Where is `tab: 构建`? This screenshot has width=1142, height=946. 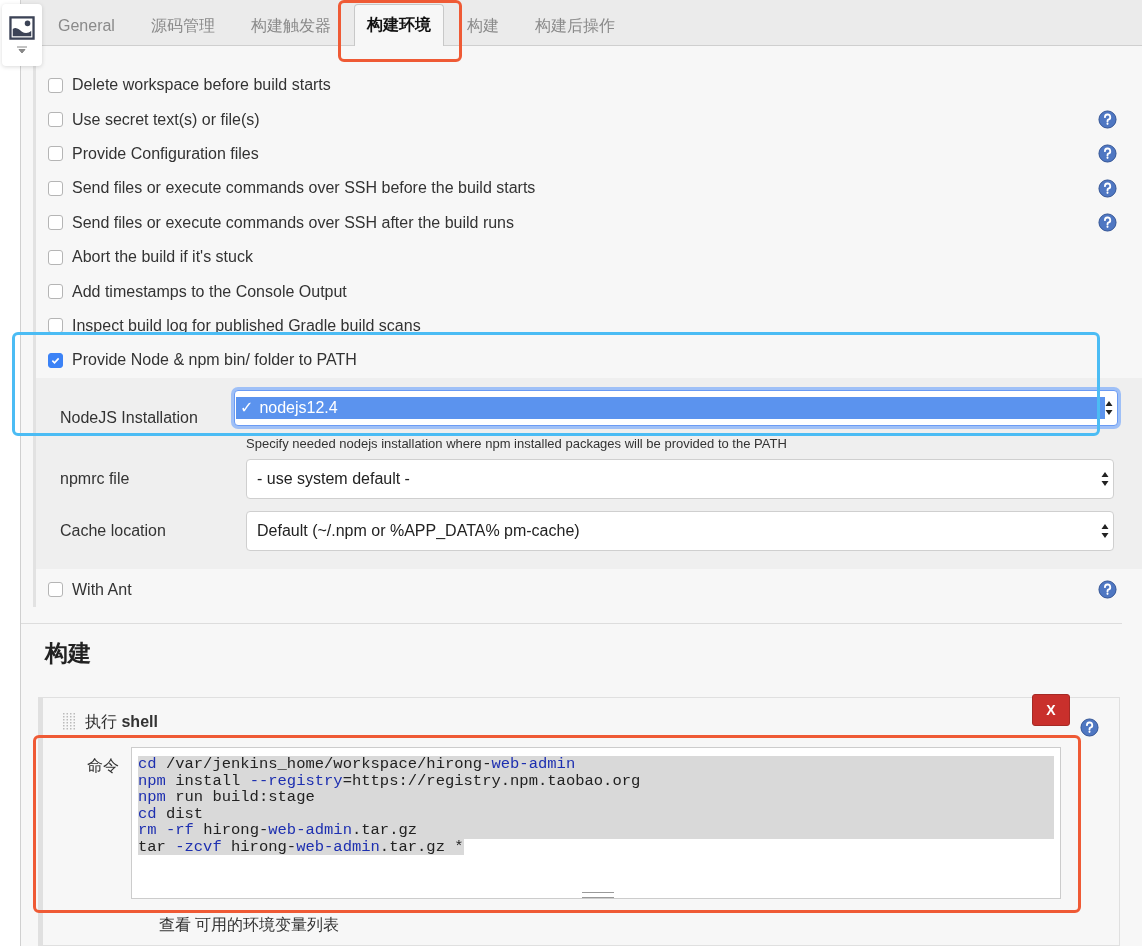 tab: 构建 is located at coordinates (482, 25).